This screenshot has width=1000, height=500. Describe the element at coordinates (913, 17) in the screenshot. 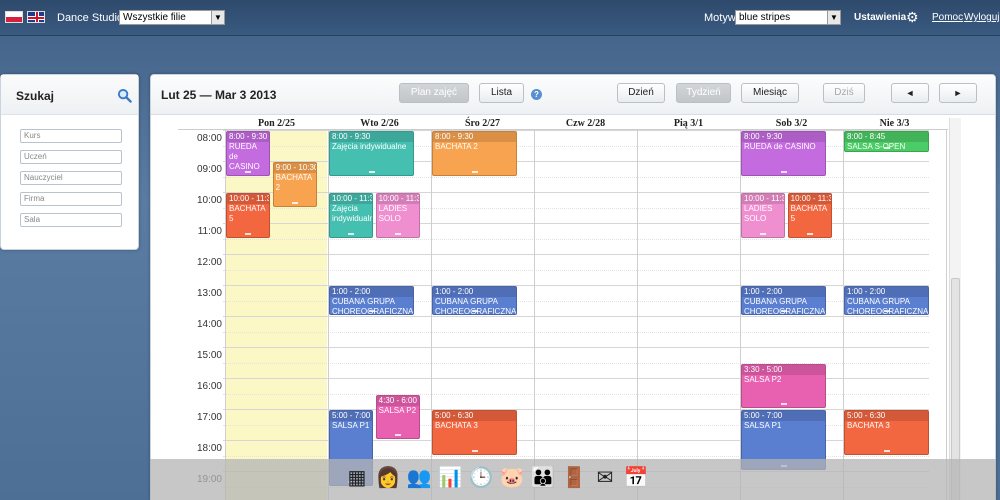

I see `gear-icon: ⚙` at that location.